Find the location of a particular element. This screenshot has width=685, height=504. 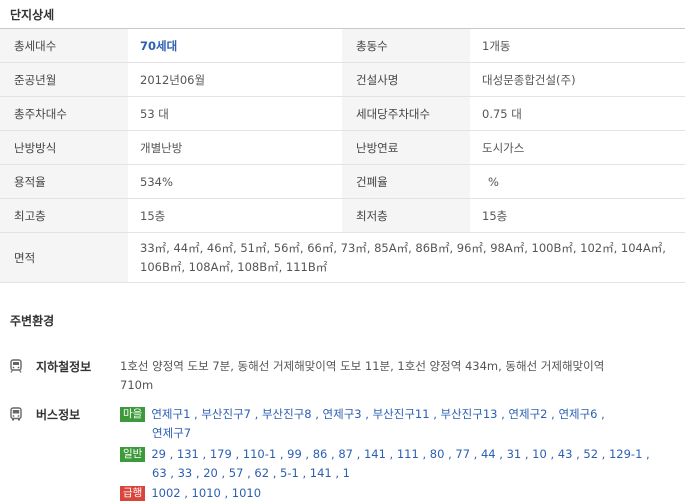

row-label: 총동수 is located at coordinates (406, 45).